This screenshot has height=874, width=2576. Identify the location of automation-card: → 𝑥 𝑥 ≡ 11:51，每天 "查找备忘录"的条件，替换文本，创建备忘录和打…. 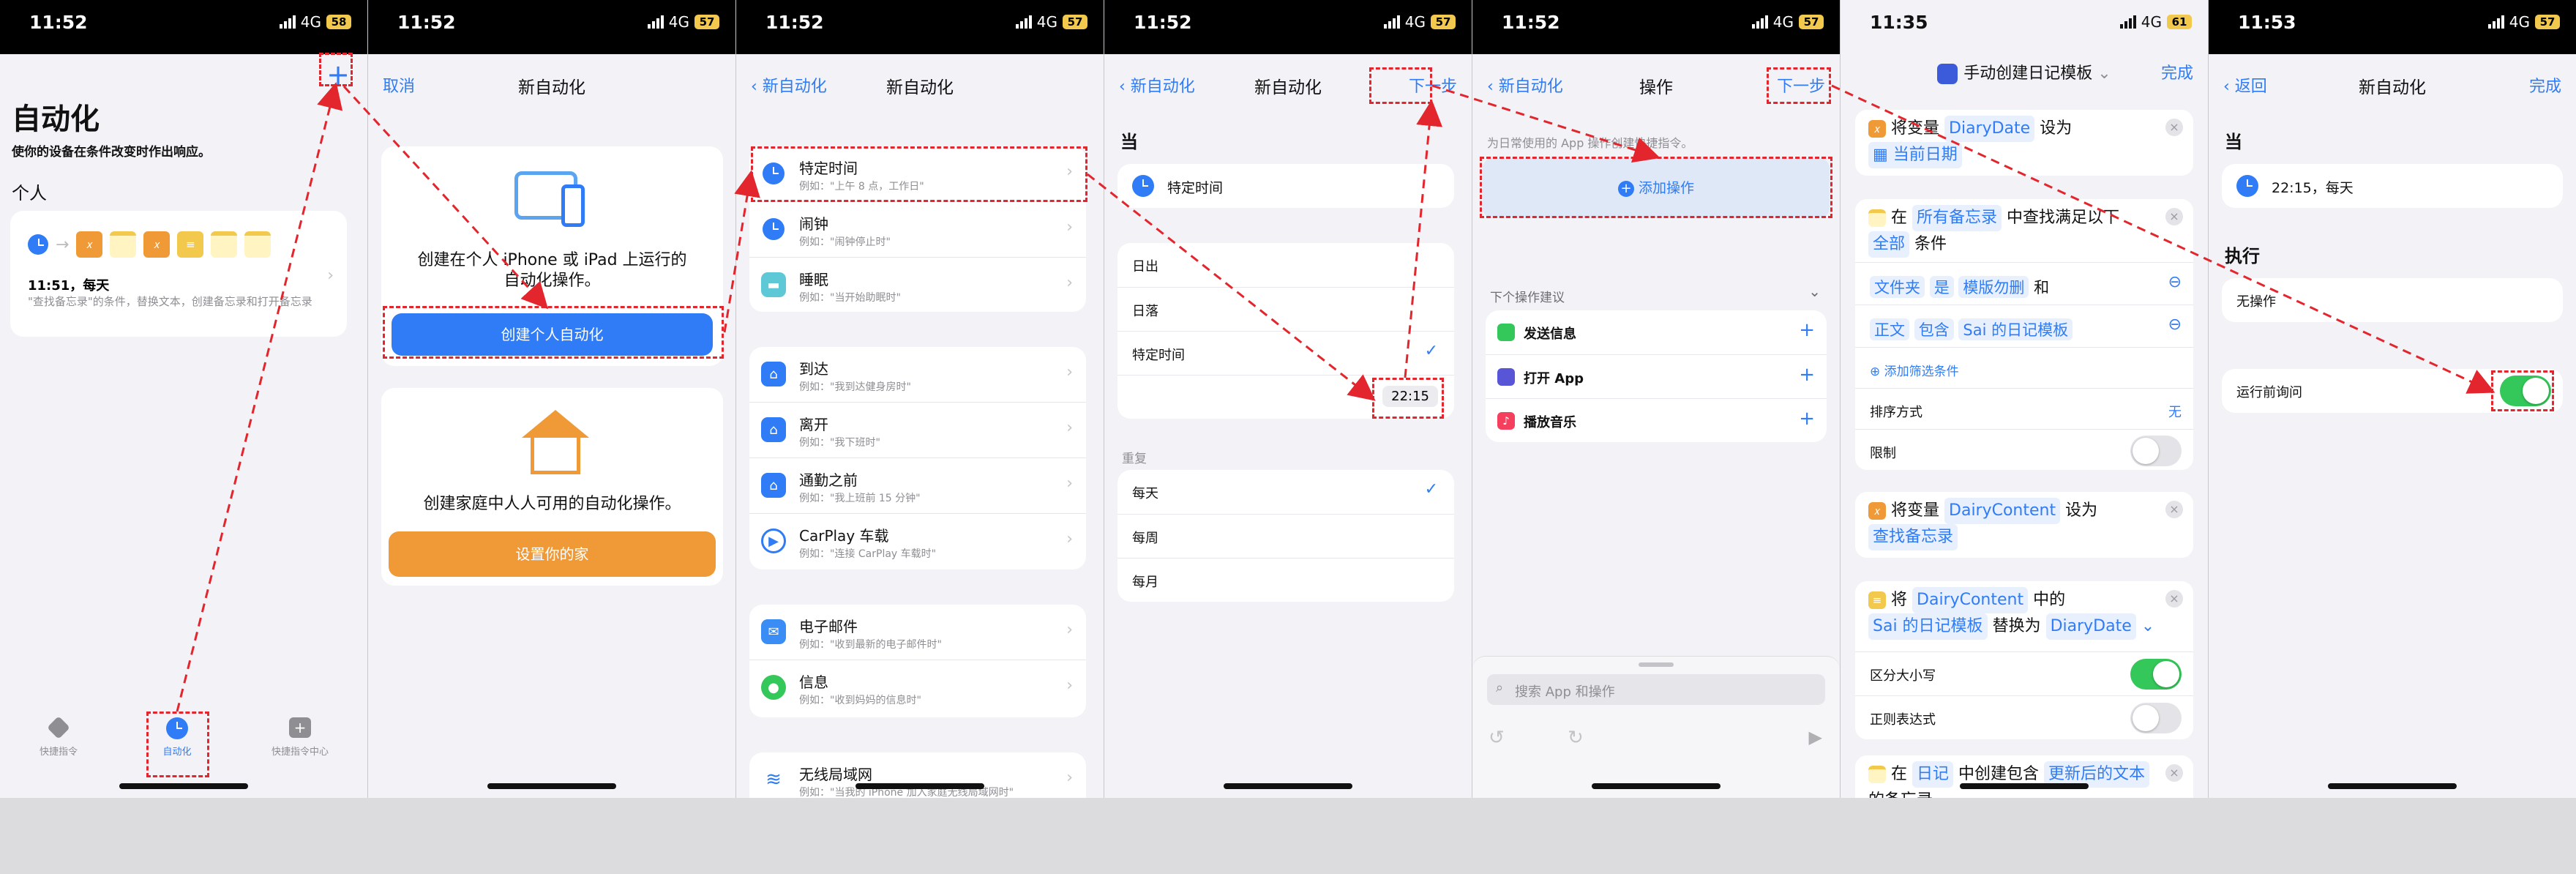
(178, 274).